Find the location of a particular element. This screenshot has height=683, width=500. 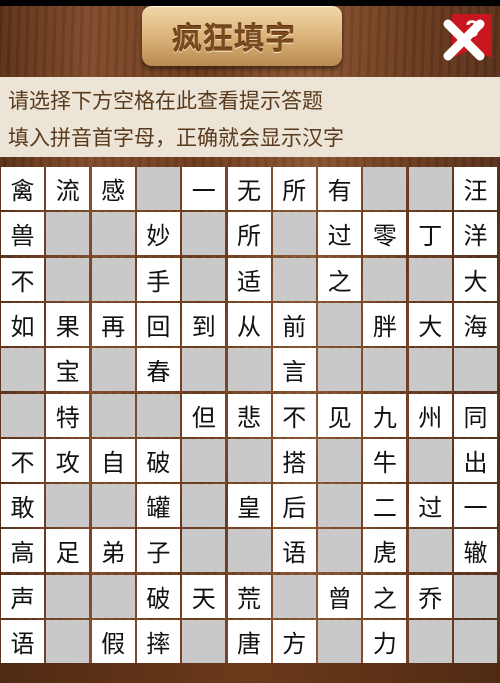

grid-cell-letter: 九 is located at coordinates (385, 415).